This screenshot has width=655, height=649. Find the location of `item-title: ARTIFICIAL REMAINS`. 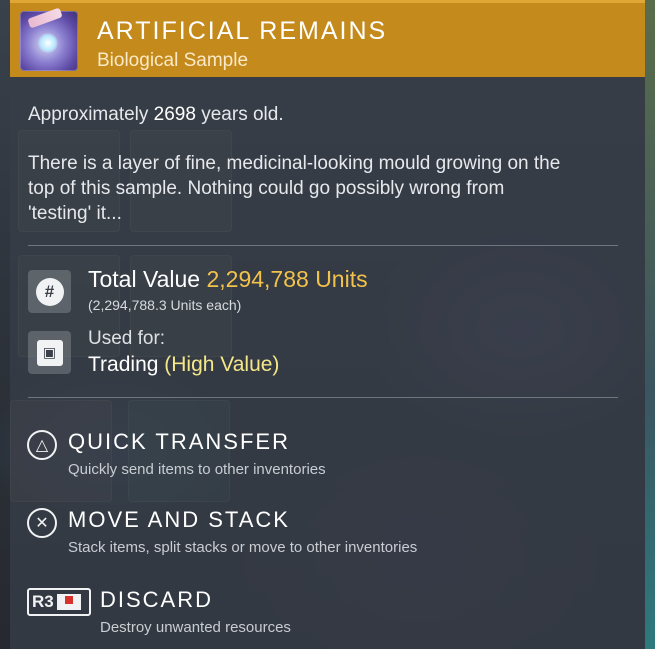

item-title: ARTIFICIAL REMAINS is located at coordinates (242, 31).